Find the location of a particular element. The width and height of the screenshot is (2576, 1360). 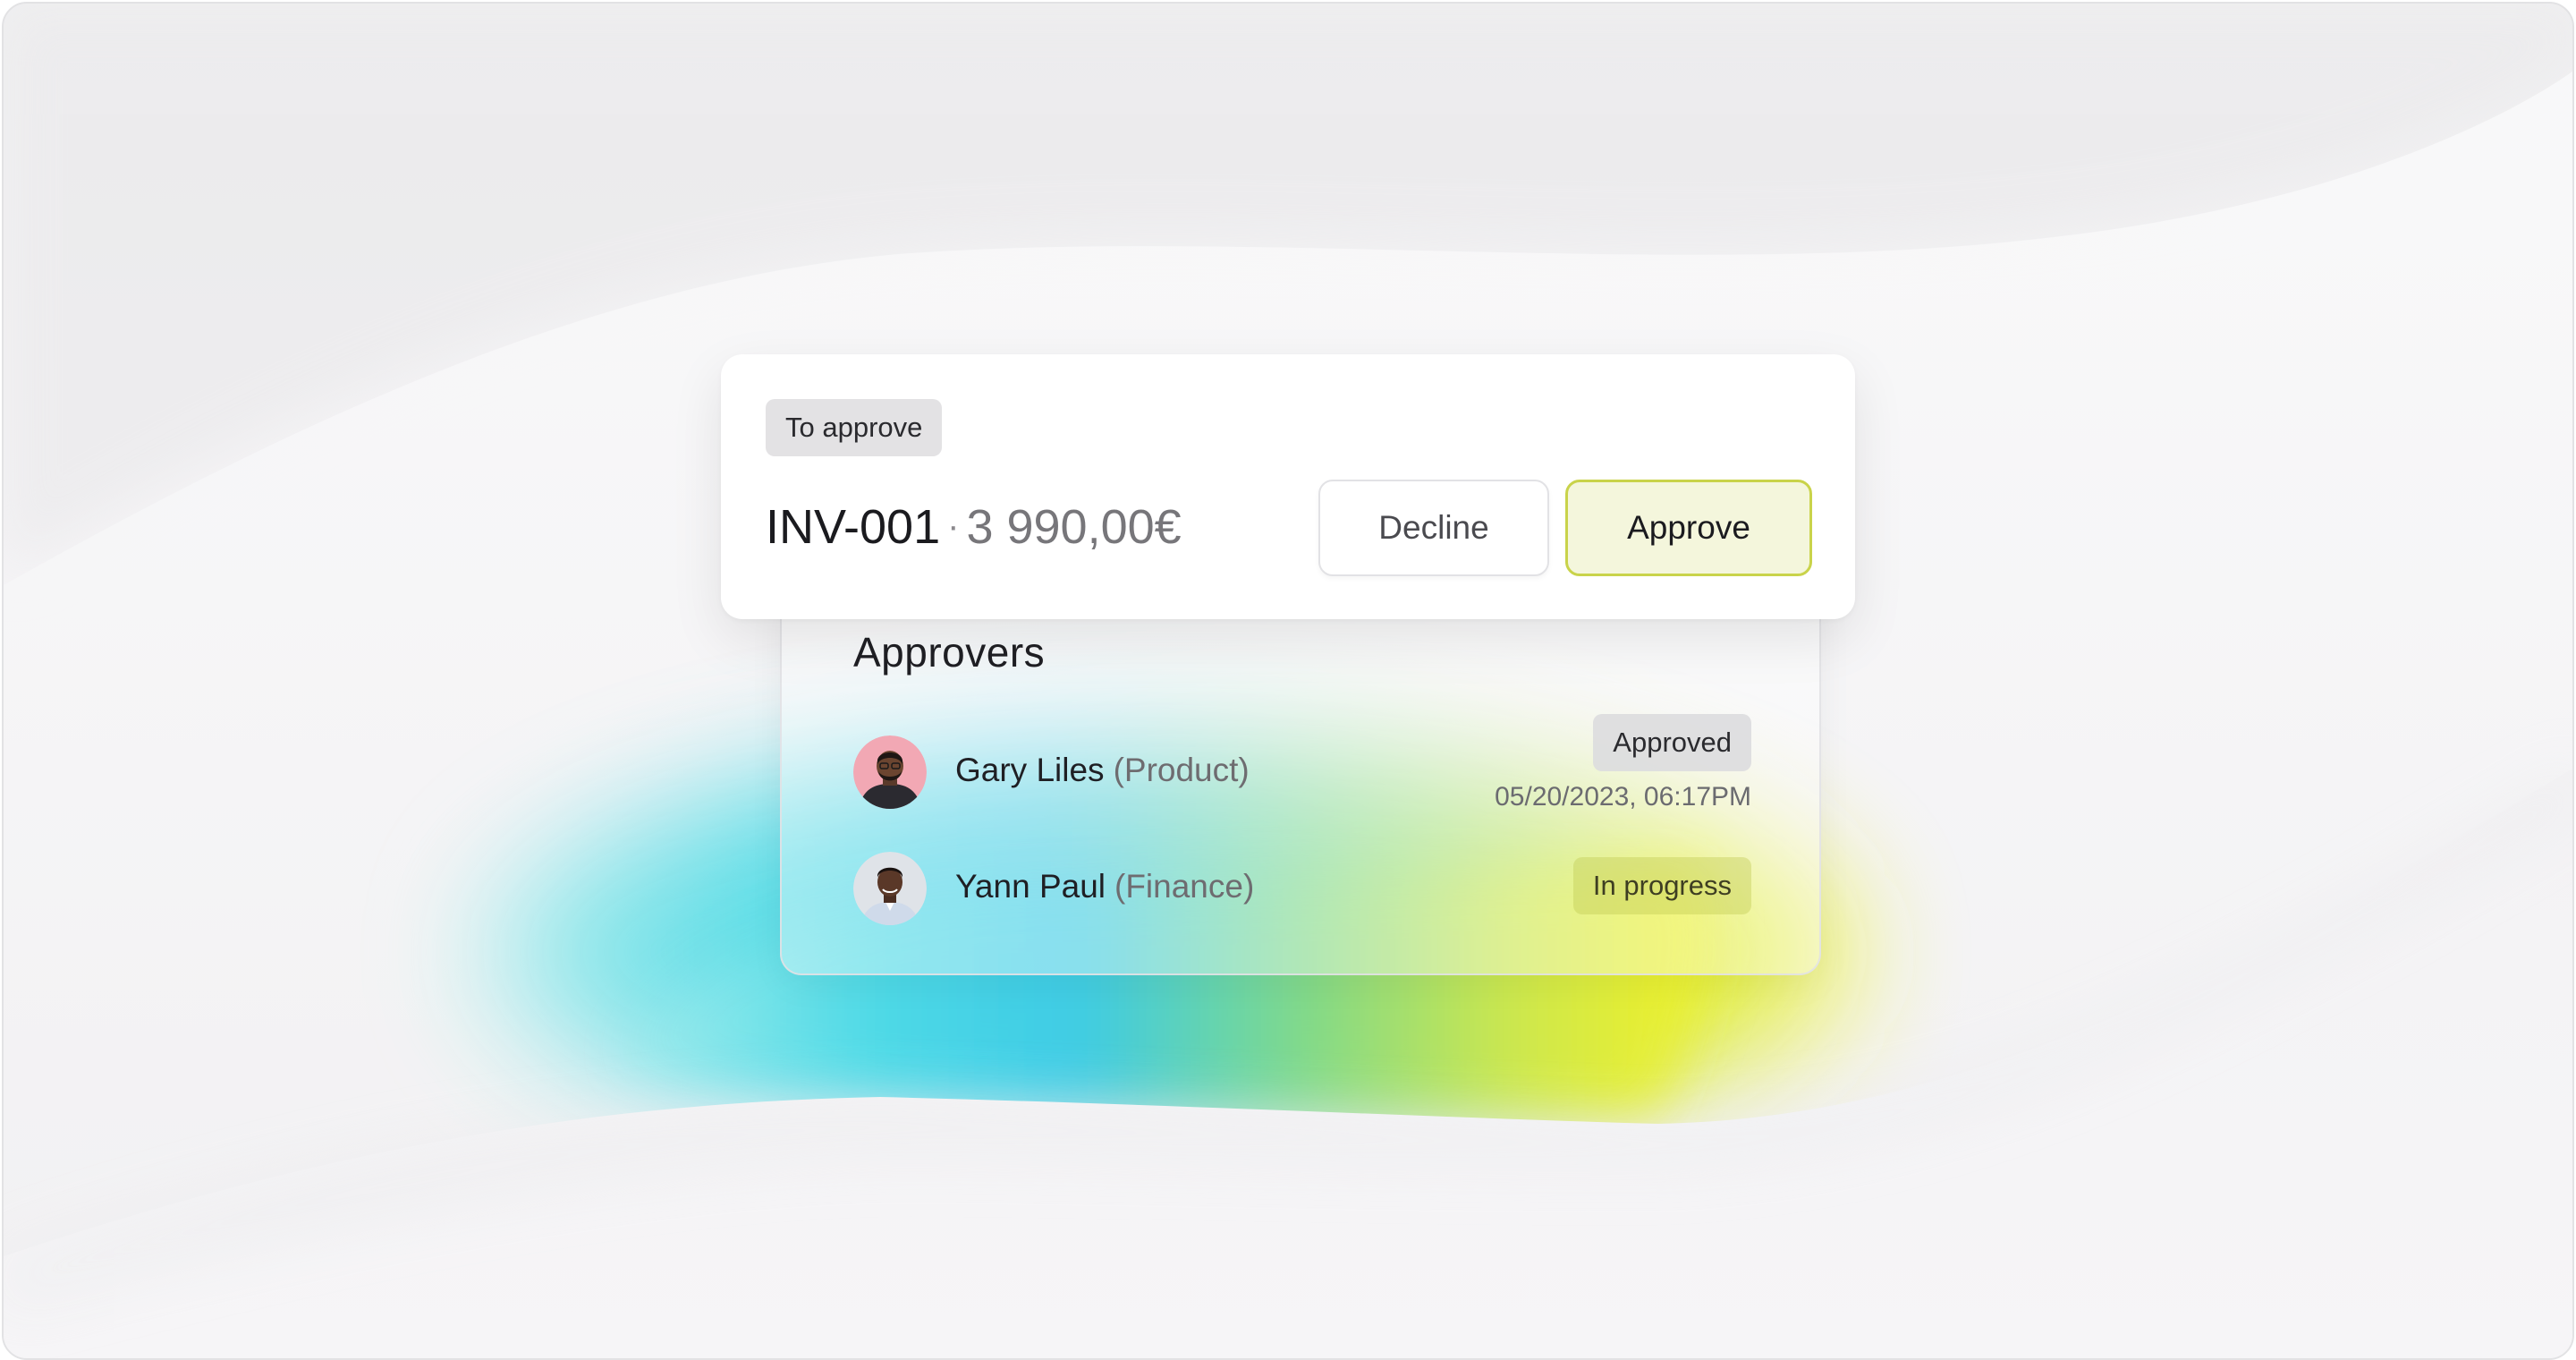

to-approve-badge: To approve is located at coordinates (854, 427).